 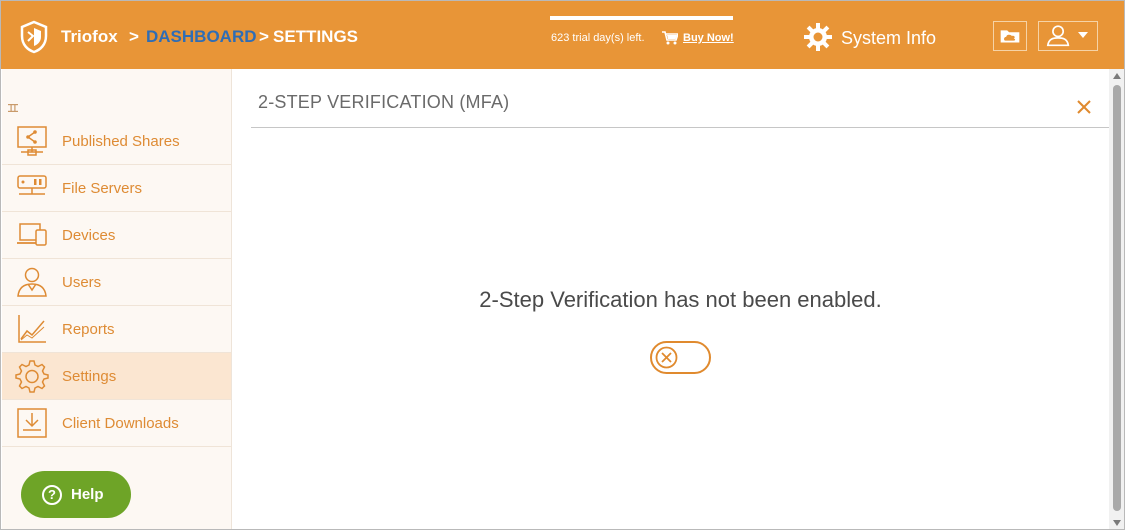 I want to click on sidebar-item-label: File Servers, so click(x=102, y=188).